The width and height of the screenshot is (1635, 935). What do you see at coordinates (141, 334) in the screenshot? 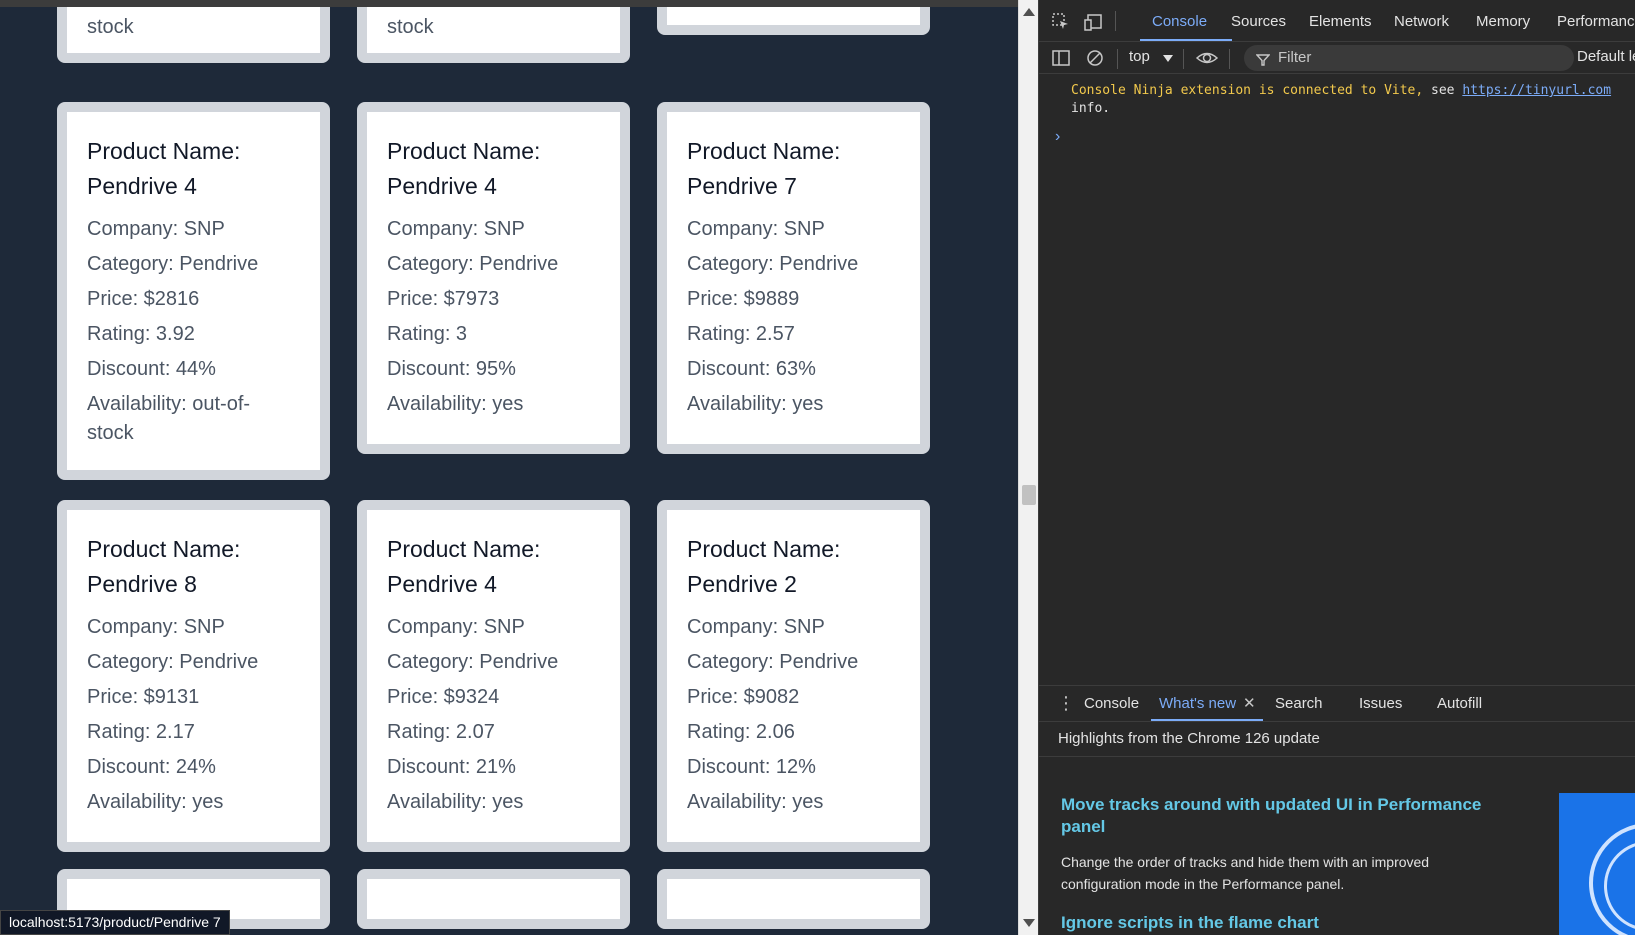
I see `rating: Rating: 3.92` at bounding box center [141, 334].